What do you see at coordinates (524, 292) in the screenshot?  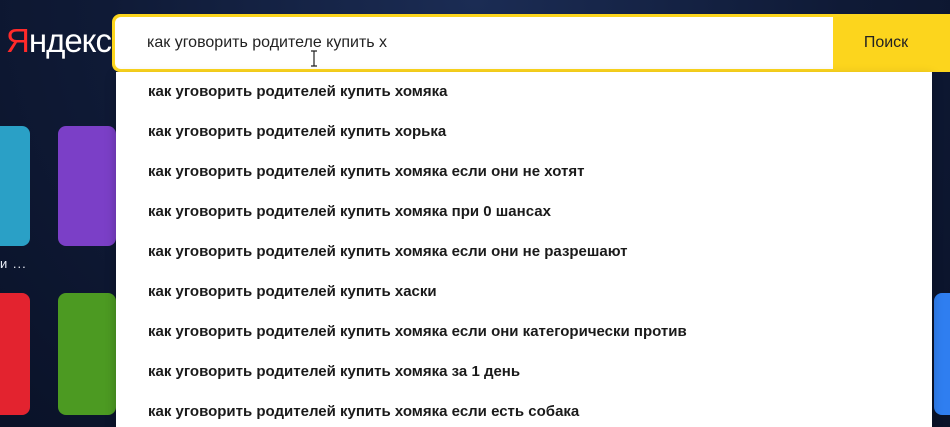 I see `suggestion-item: как уговорить родителей купить хаски` at bounding box center [524, 292].